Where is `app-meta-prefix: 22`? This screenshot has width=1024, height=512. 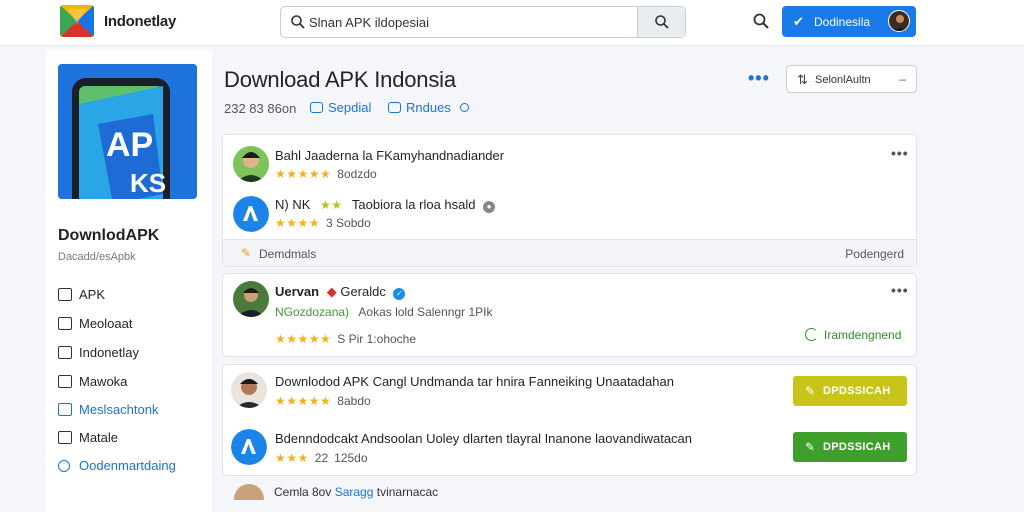 app-meta-prefix: 22 is located at coordinates (321, 458).